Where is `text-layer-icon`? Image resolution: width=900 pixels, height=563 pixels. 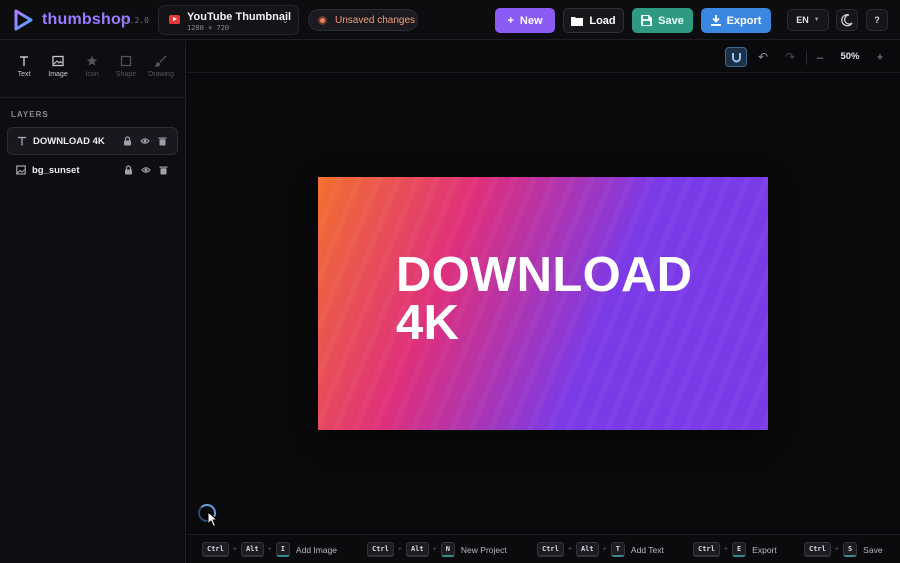 text-layer-icon is located at coordinates (22, 141).